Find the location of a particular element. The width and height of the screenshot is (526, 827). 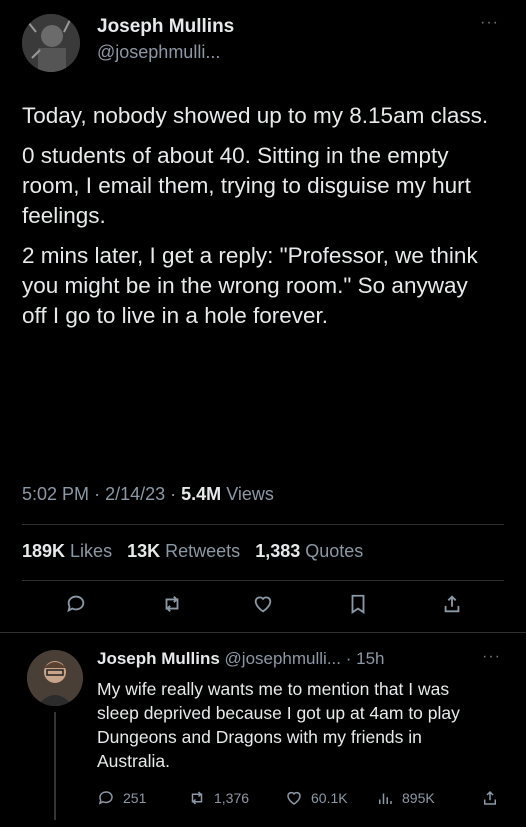

tweet-time: 5:02 PM is located at coordinates (55, 494).